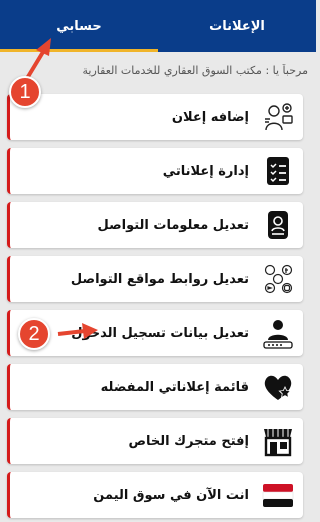  I want to click on menu-item-favorite-ads: قائمة إعلاناتي المفضله, so click(155, 387).